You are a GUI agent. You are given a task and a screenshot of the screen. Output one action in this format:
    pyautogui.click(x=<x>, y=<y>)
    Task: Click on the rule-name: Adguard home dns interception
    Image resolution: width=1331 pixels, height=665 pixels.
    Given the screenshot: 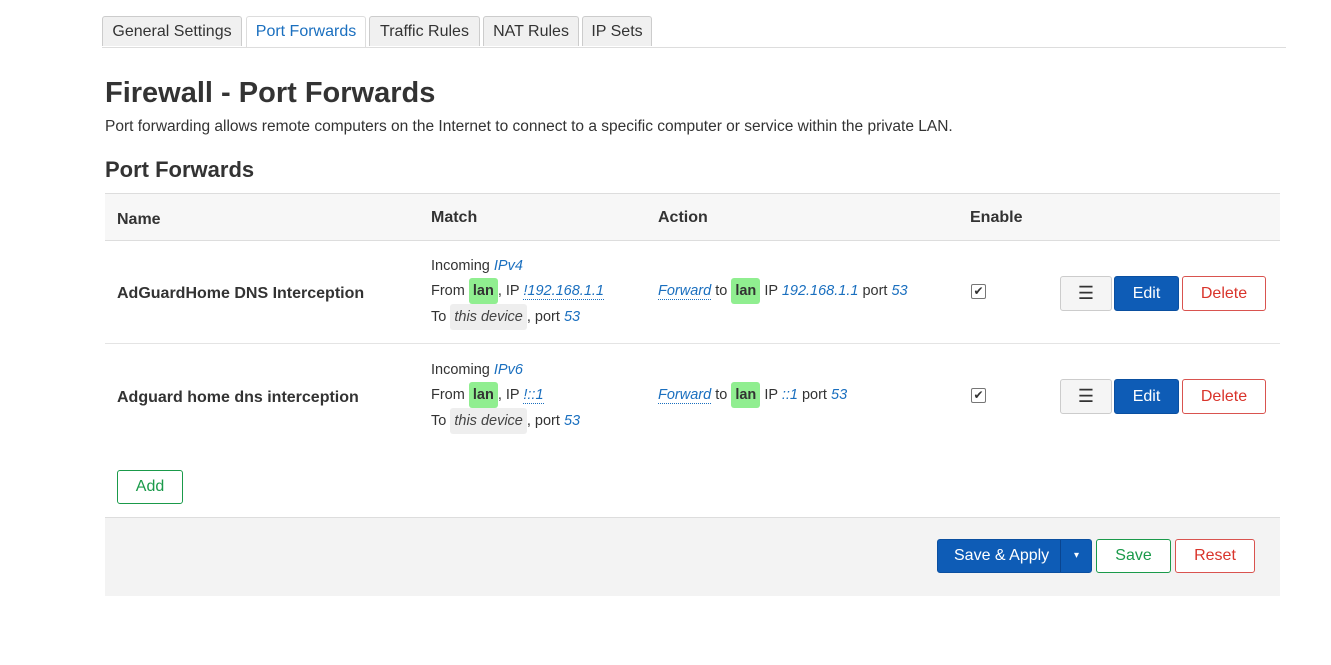 What is the action you would take?
    pyautogui.click(x=238, y=397)
    